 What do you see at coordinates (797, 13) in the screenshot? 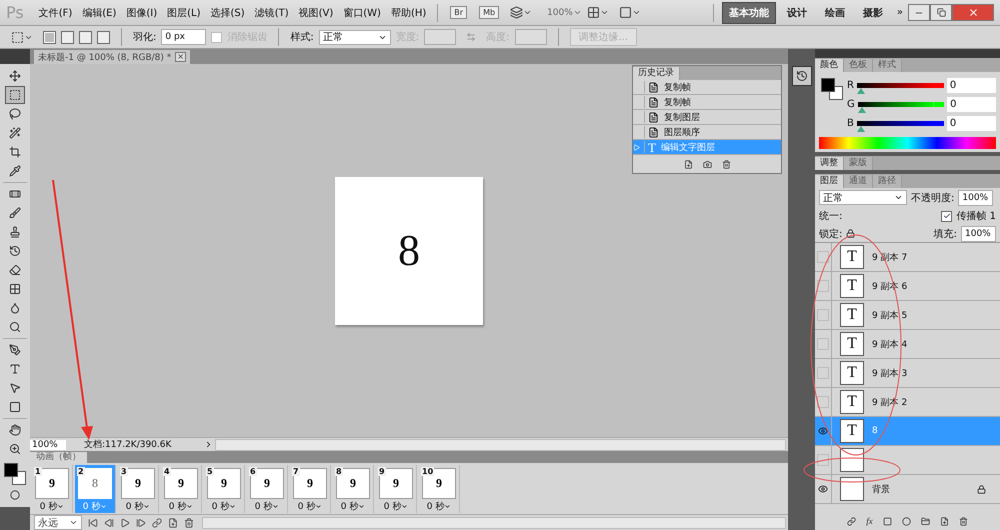
I see `workspace-tab: 设计` at bounding box center [797, 13].